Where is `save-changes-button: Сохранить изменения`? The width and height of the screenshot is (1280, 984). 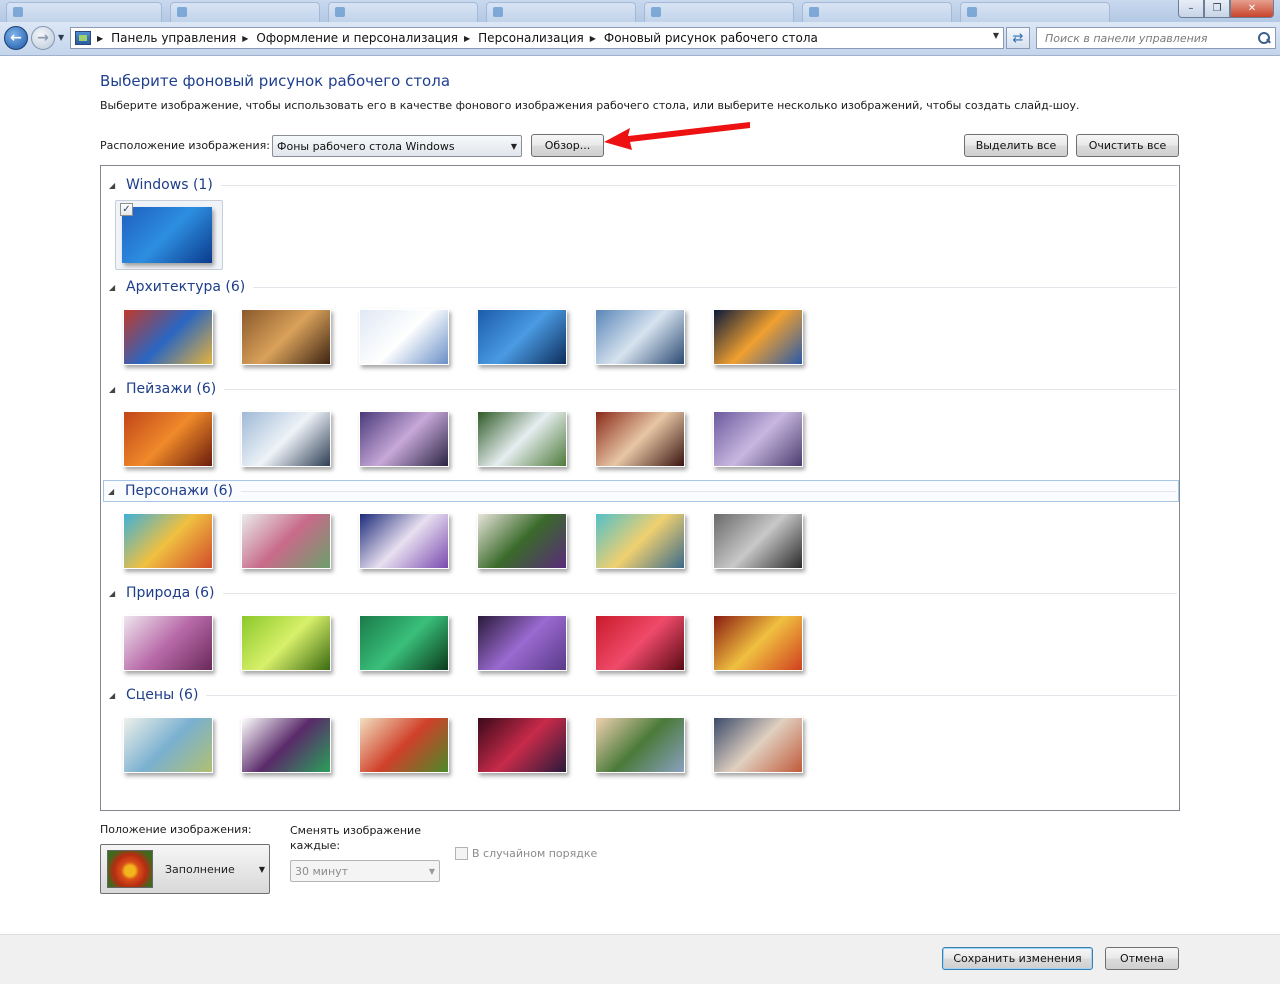
save-changes-button: Сохранить изменения is located at coordinates (1017, 958).